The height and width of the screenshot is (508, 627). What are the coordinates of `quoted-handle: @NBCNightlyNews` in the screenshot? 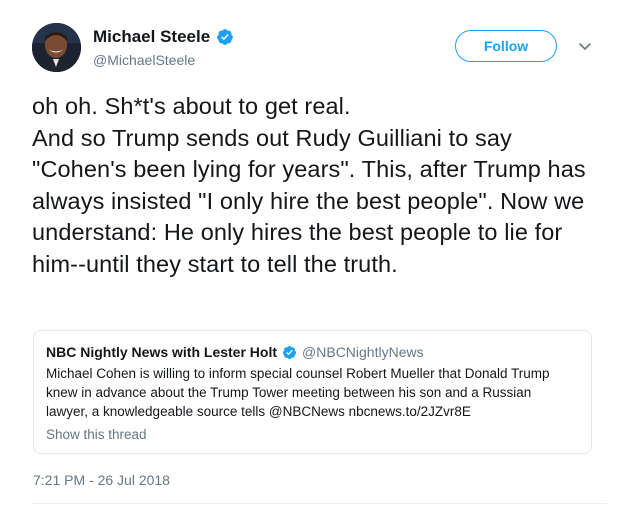 It's located at (363, 352).